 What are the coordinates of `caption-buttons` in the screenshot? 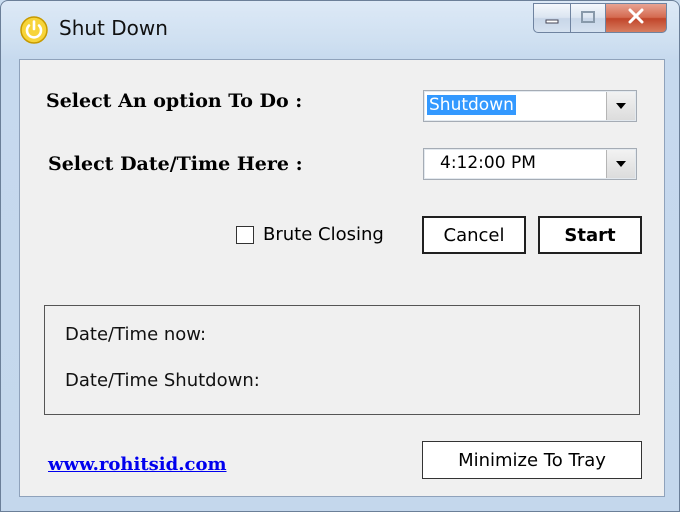 It's located at (600, 18).